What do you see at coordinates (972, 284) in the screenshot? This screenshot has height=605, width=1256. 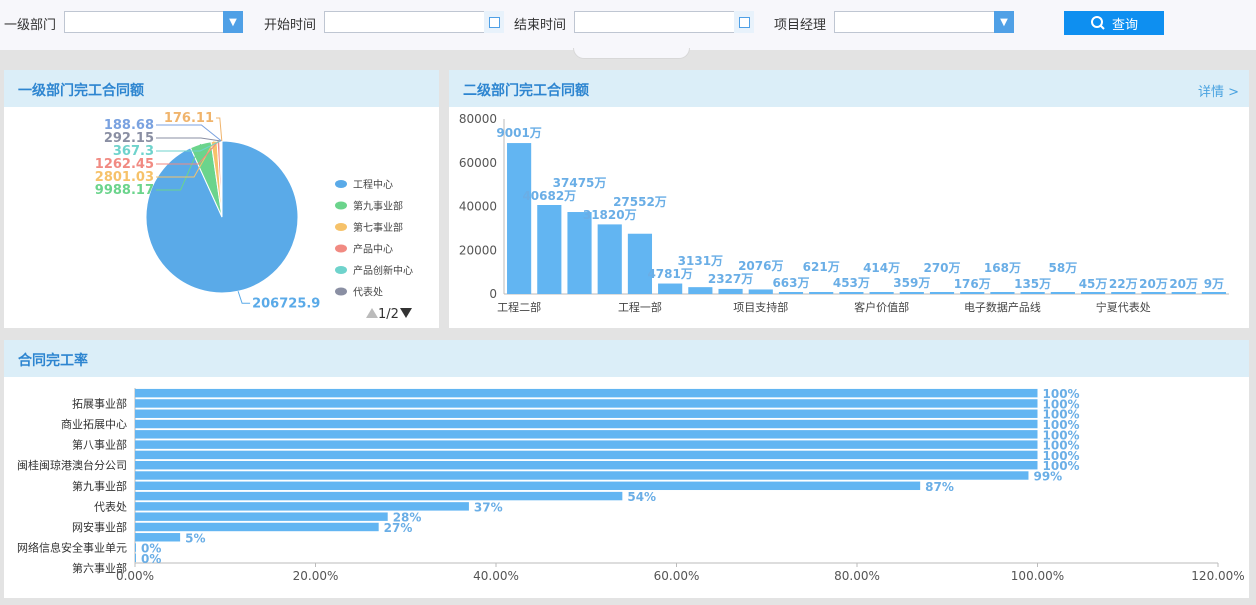 I see `bar-value-label: 176万` at bounding box center [972, 284].